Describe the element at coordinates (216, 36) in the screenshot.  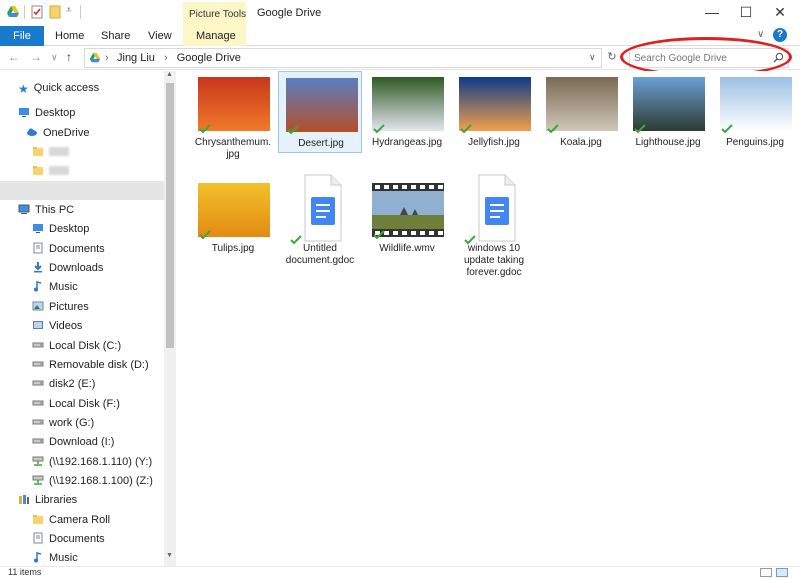
I see `tab-manage: Manage` at that location.